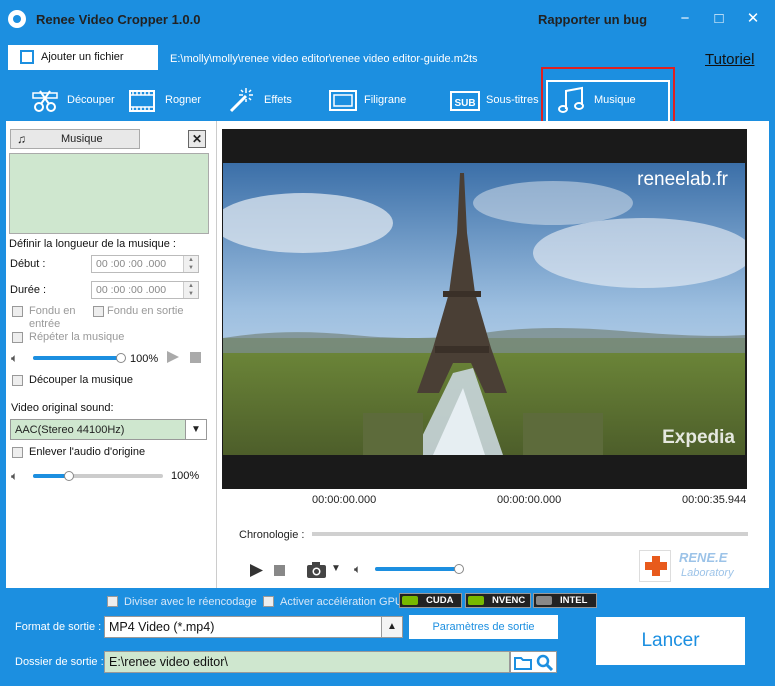 This screenshot has width=775, height=686. Describe the element at coordinates (523, 662) in the screenshot. I see `folder-icon` at that location.